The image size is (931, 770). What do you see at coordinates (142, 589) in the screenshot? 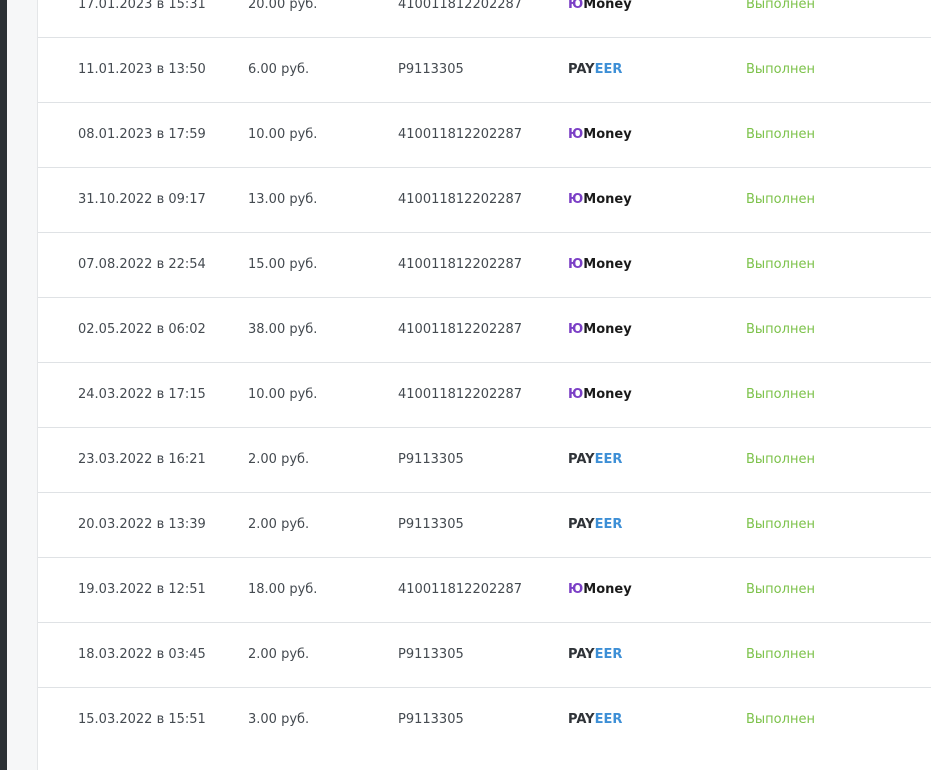
I see `transaction-date: 19.03.2022 в 12:51` at bounding box center [142, 589].